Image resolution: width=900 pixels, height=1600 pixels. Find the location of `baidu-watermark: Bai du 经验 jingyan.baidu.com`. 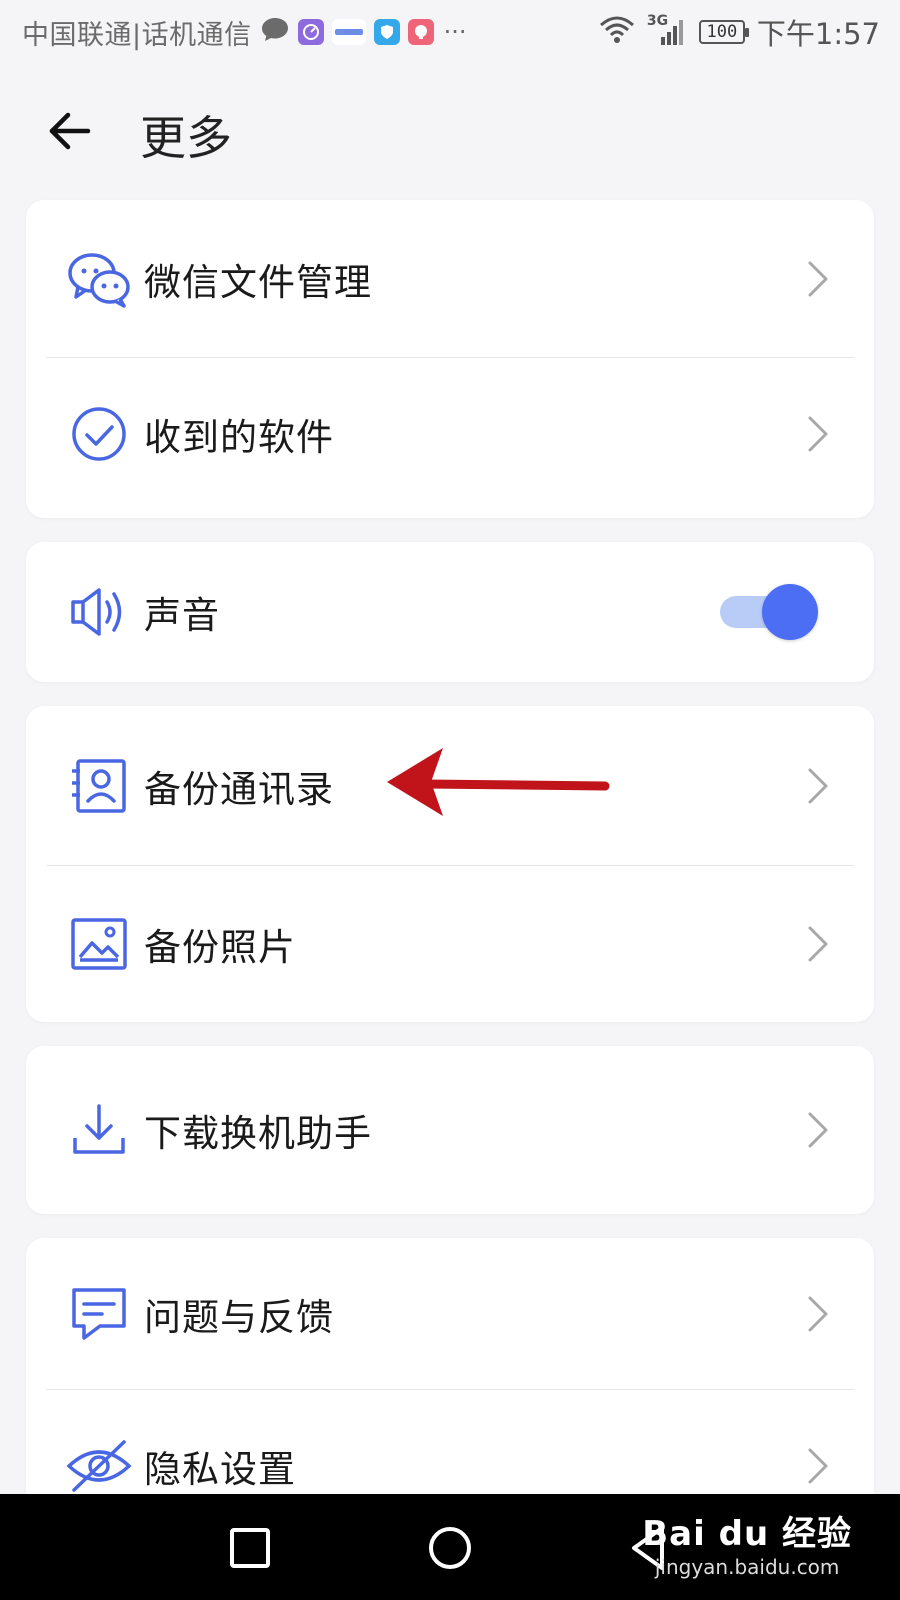

baidu-watermark: Bai du 经验 jingyan.baidu.com is located at coordinates (747, 1542).